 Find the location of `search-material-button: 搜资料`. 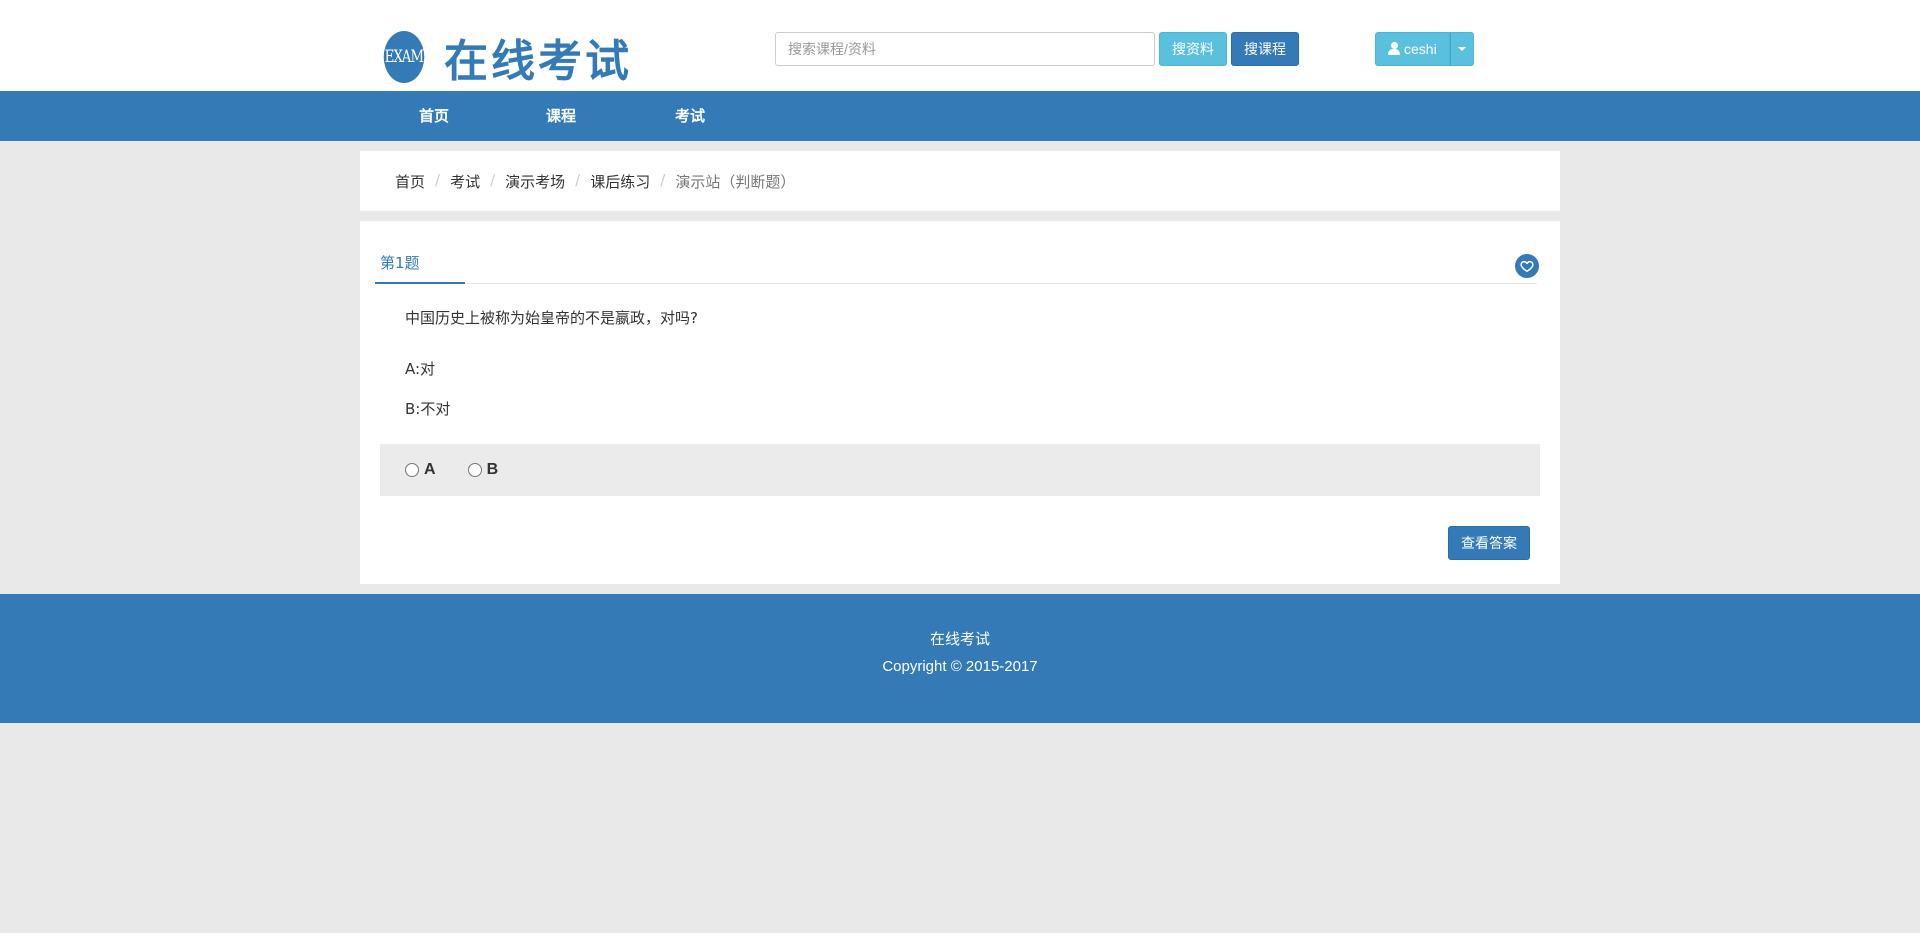

search-material-button: 搜资料 is located at coordinates (1193, 49).